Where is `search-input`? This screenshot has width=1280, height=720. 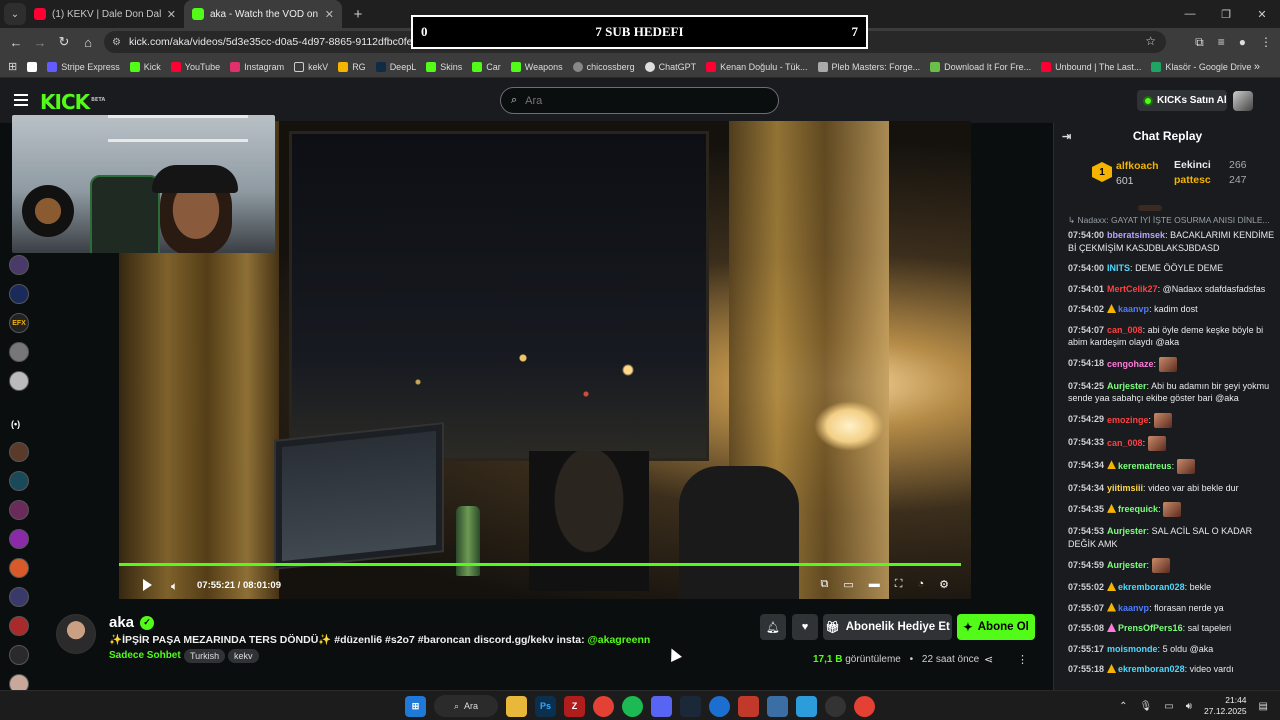
search-input is located at coordinates (635, 100).